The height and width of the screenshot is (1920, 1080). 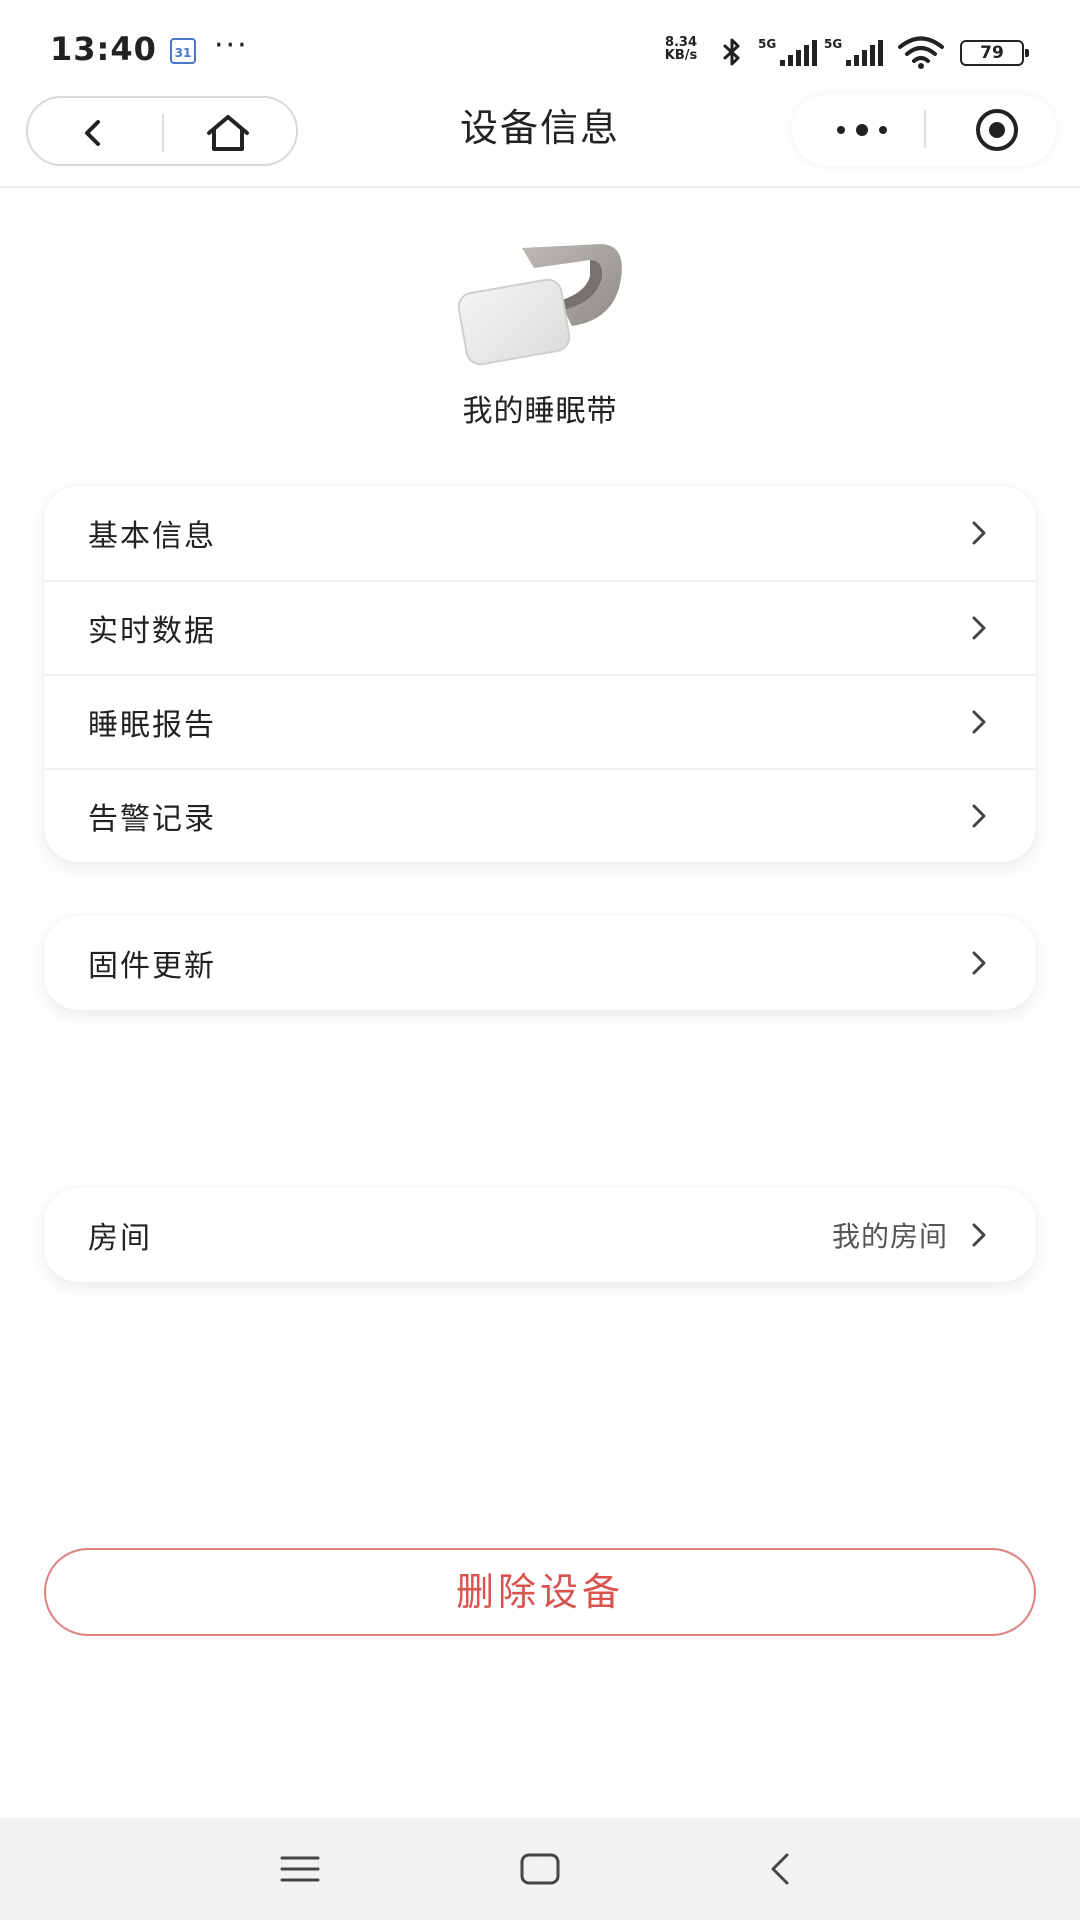 I want to click on system-back-button, so click(x=780, y=1869).